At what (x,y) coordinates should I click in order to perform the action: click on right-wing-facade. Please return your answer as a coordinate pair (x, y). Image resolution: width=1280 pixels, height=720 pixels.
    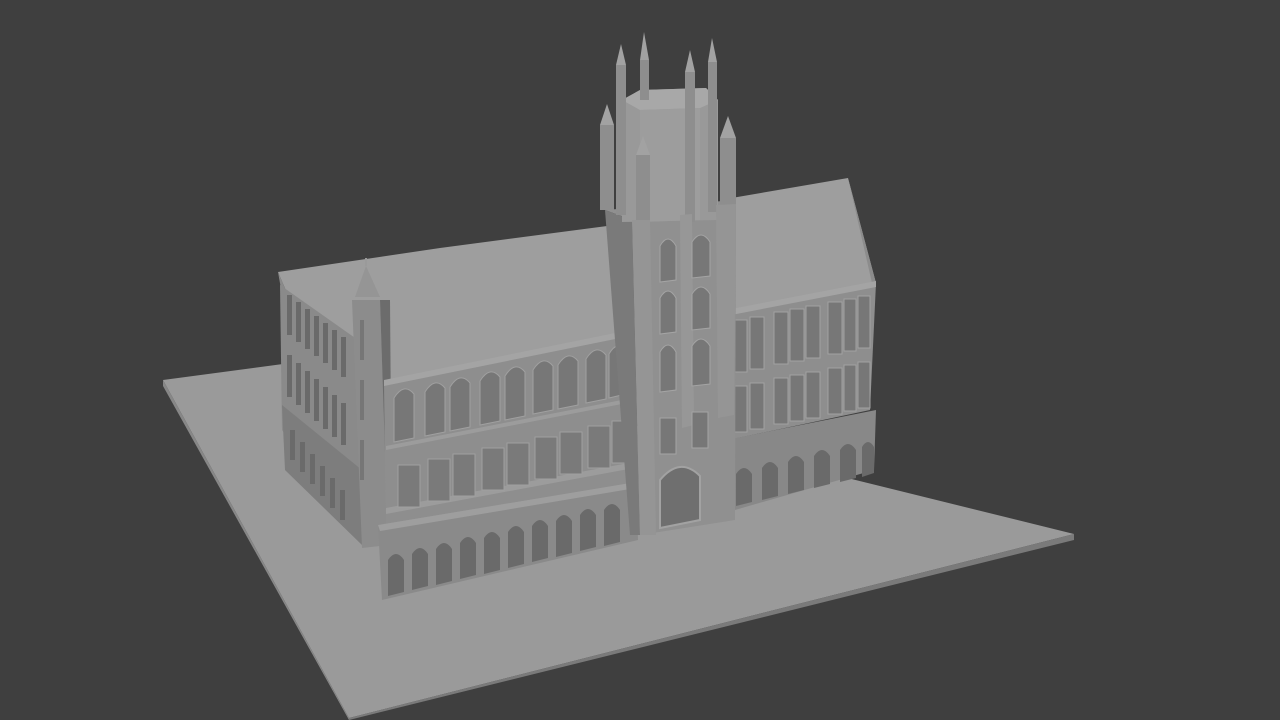
    Looking at the image, I should click on (801, 396).